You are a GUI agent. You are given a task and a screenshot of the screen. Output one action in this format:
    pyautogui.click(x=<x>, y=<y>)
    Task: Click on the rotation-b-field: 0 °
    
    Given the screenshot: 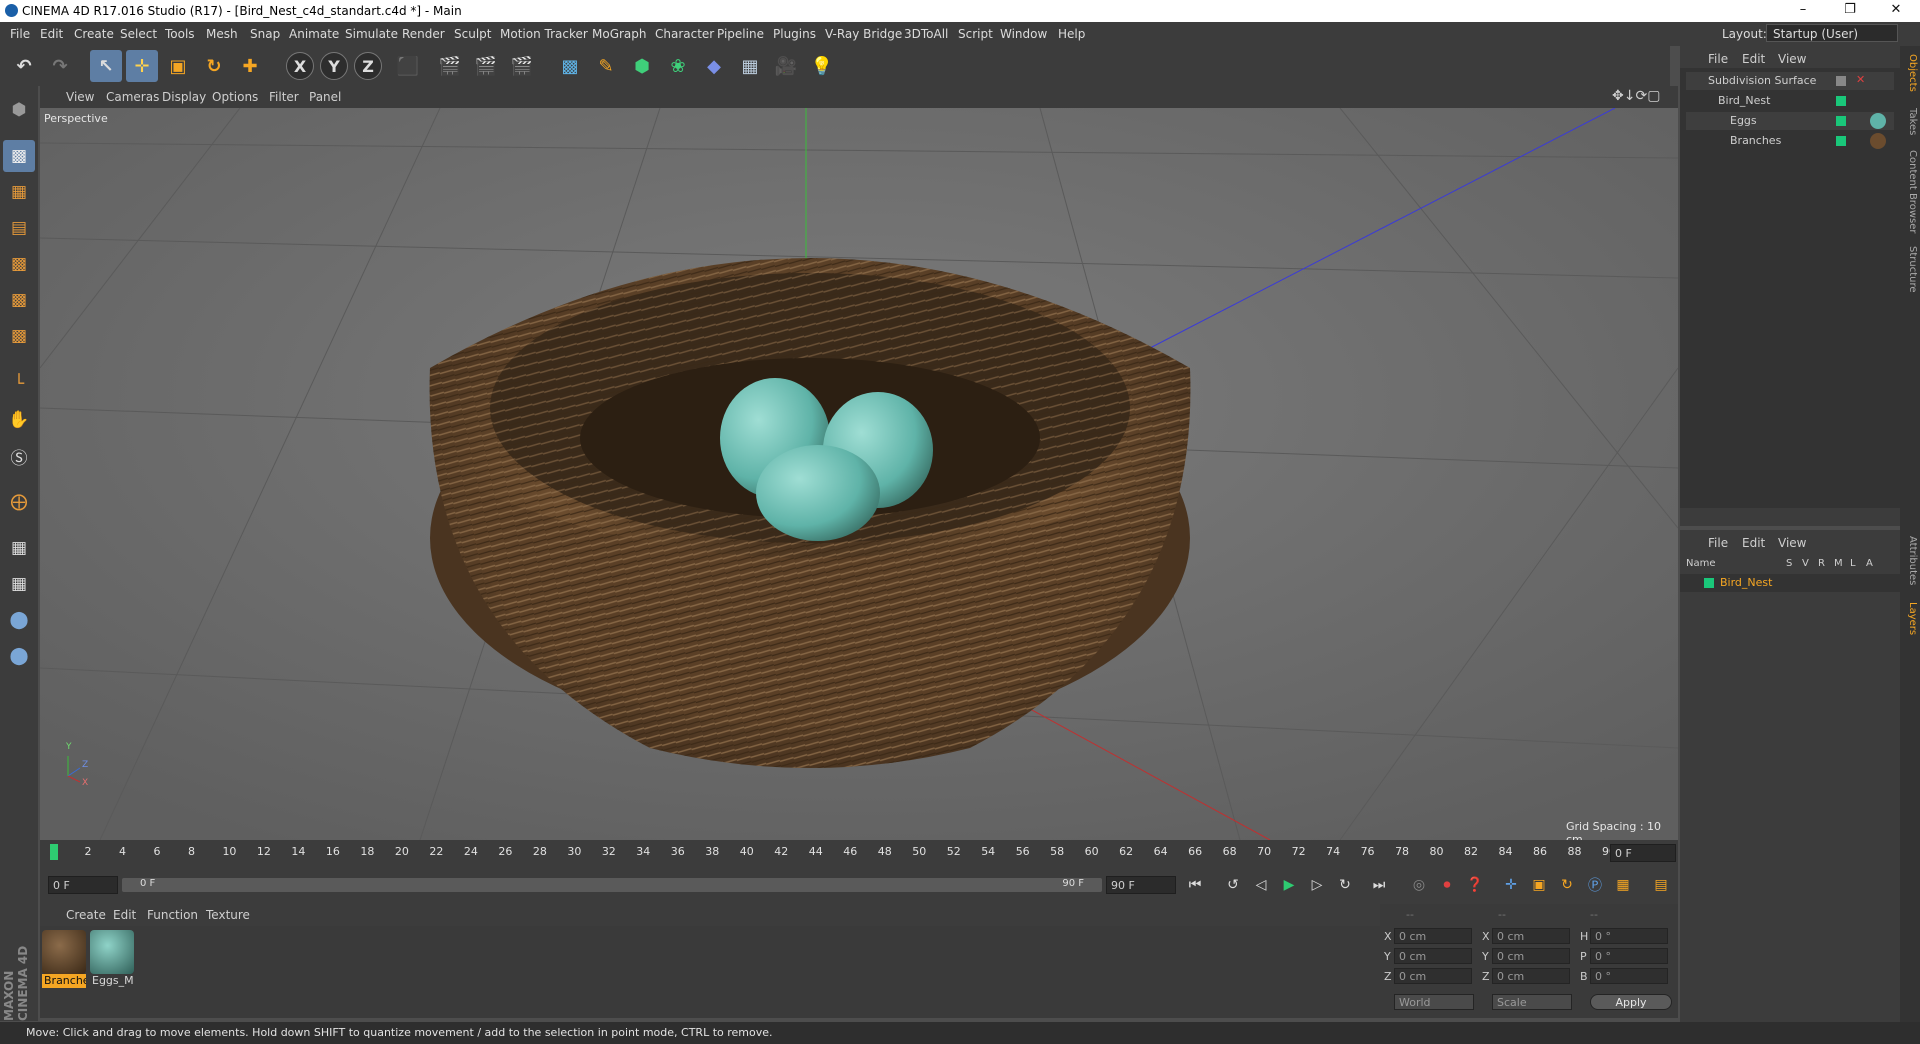 What is the action you would take?
    pyautogui.click(x=1629, y=976)
    